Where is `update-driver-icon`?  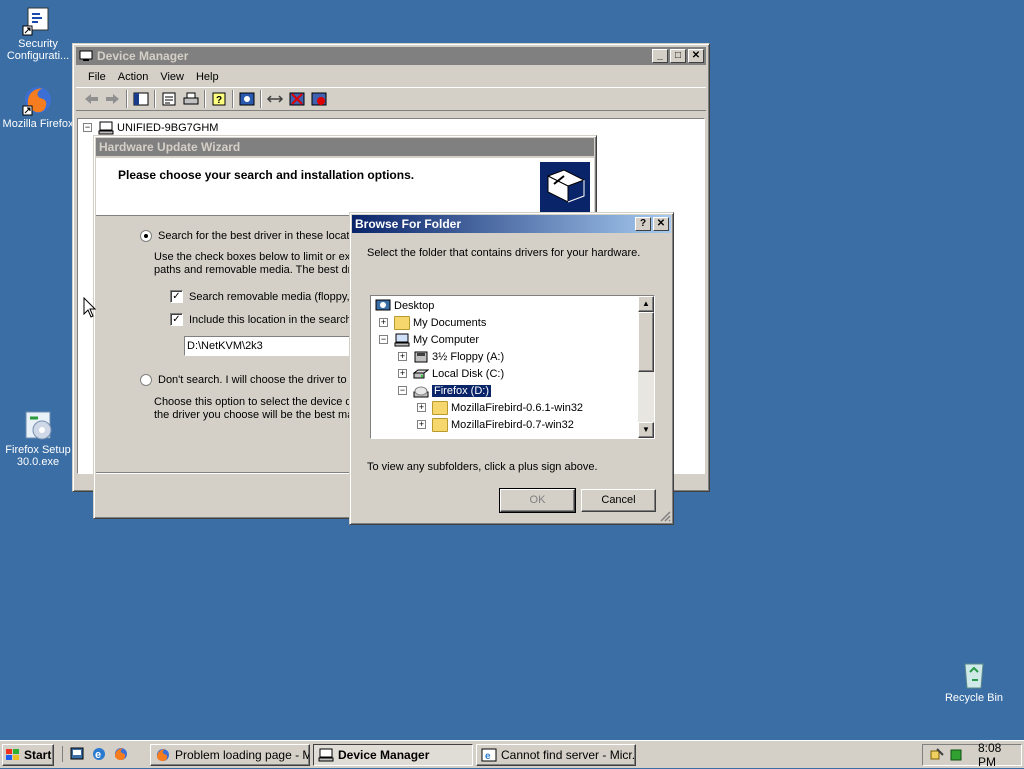
update-driver-icon is located at coordinates (275, 99).